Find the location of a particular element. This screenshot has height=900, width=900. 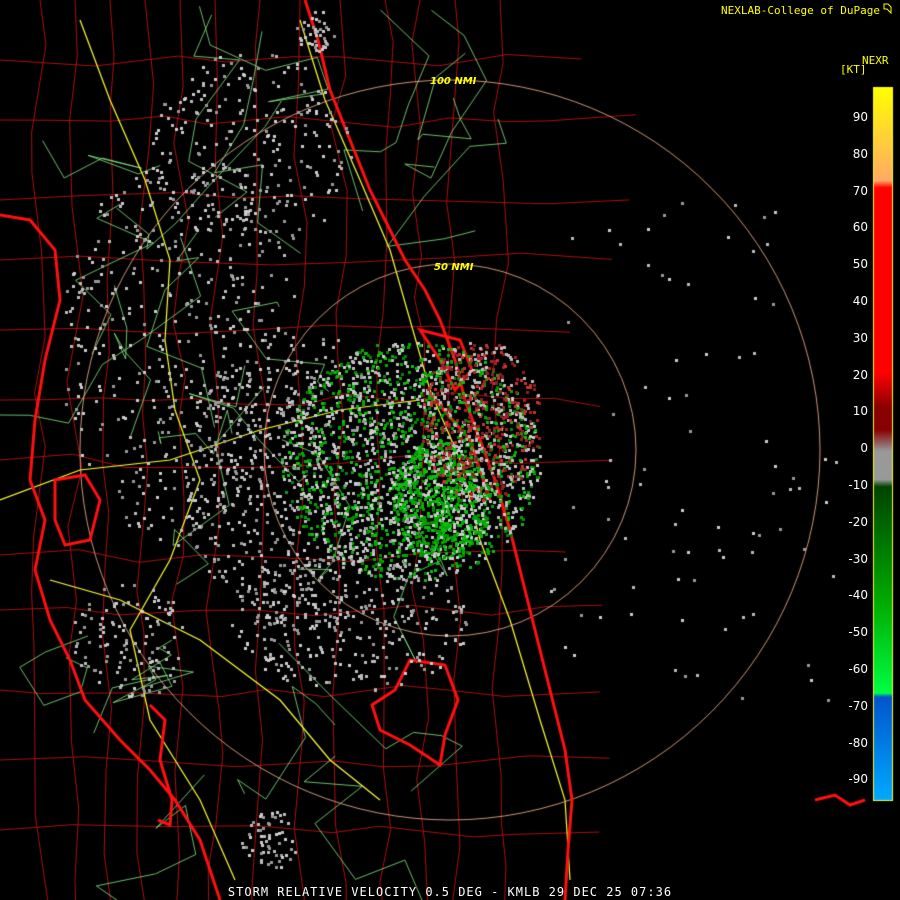

legend-tick-label: -50 is located at coordinates (858, 632).